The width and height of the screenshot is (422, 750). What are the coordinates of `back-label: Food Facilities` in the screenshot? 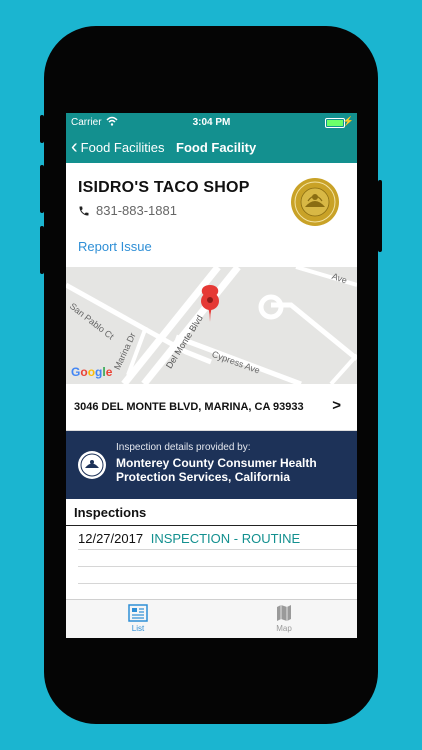 It's located at (122, 147).